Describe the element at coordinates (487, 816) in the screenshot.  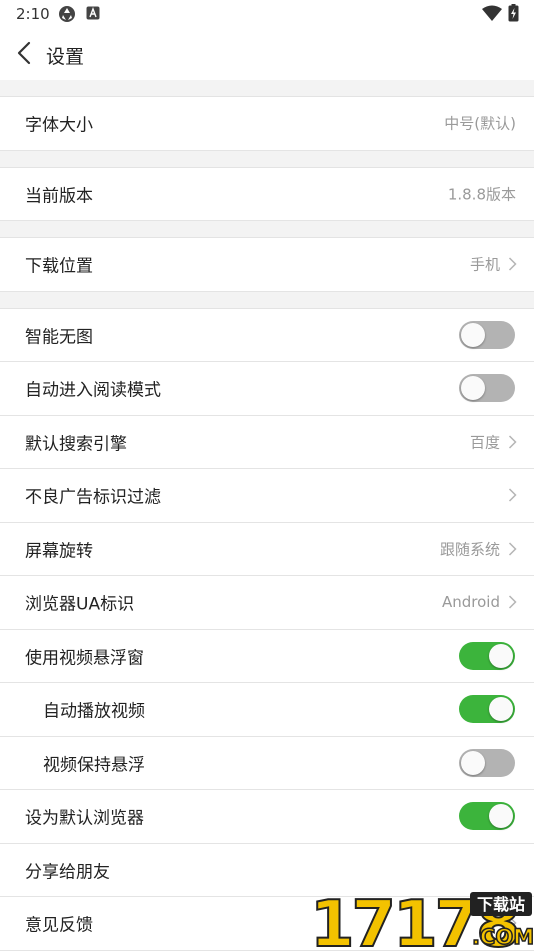
I see `set-default-browser-toggle` at that location.